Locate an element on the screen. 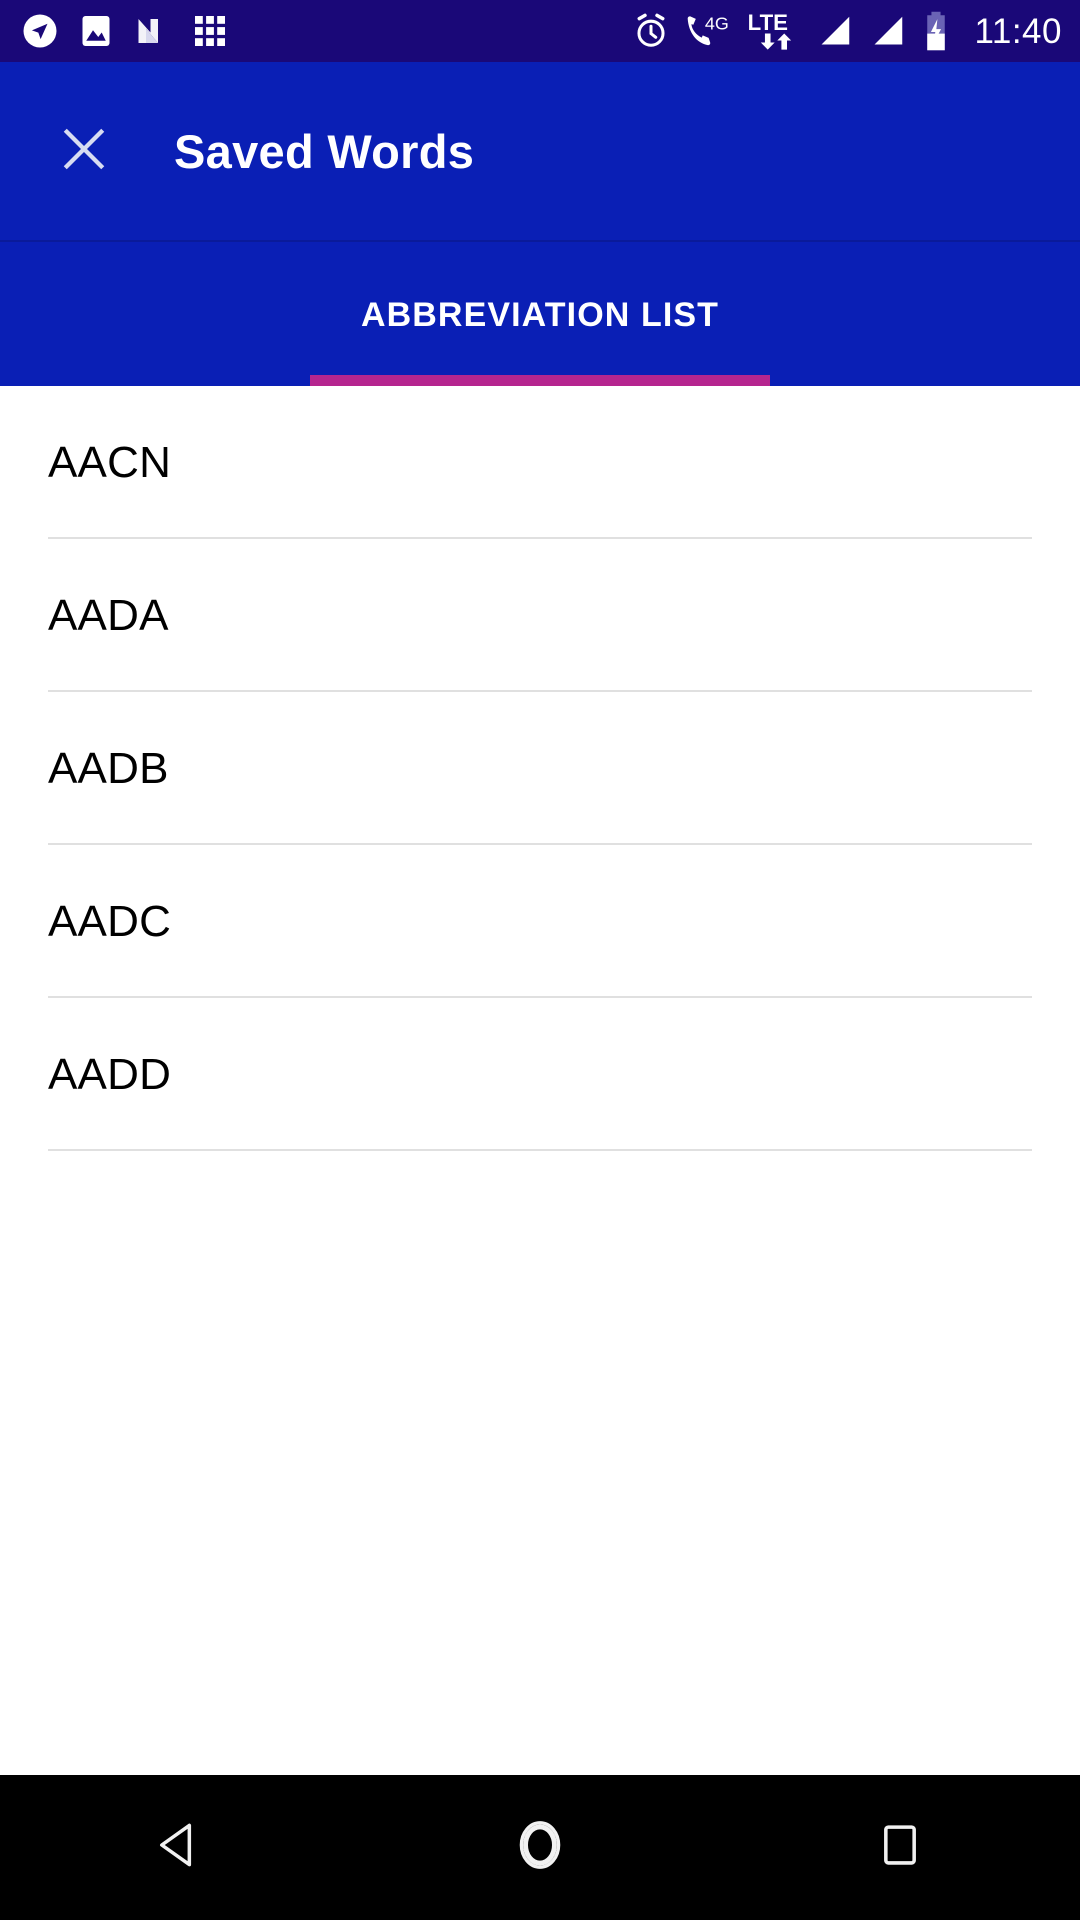  tab-abbreviation-list: ABBREVIATION LIST is located at coordinates (540, 315).